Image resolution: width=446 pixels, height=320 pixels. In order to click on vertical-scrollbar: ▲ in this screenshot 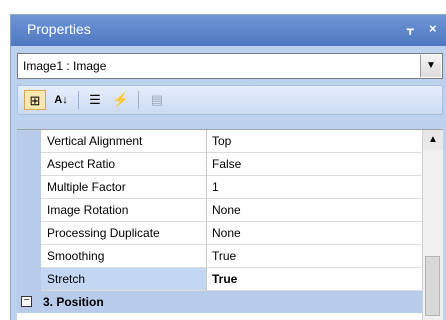, I will do `click(432, 225)`.